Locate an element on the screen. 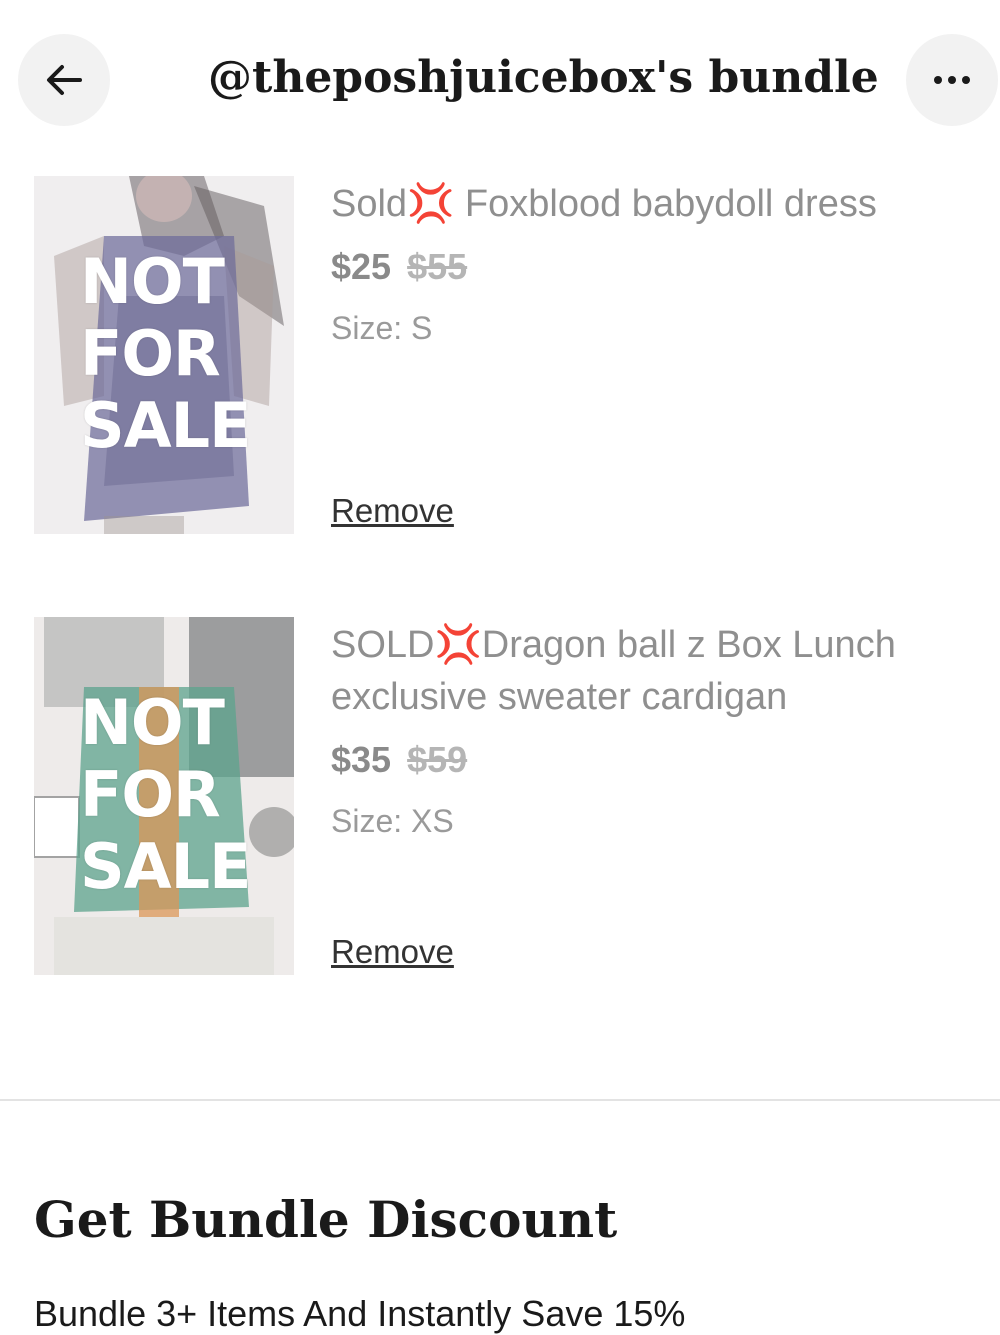  page-title: @theposhjuicebox's bundle is located at coordinates (543, 77).